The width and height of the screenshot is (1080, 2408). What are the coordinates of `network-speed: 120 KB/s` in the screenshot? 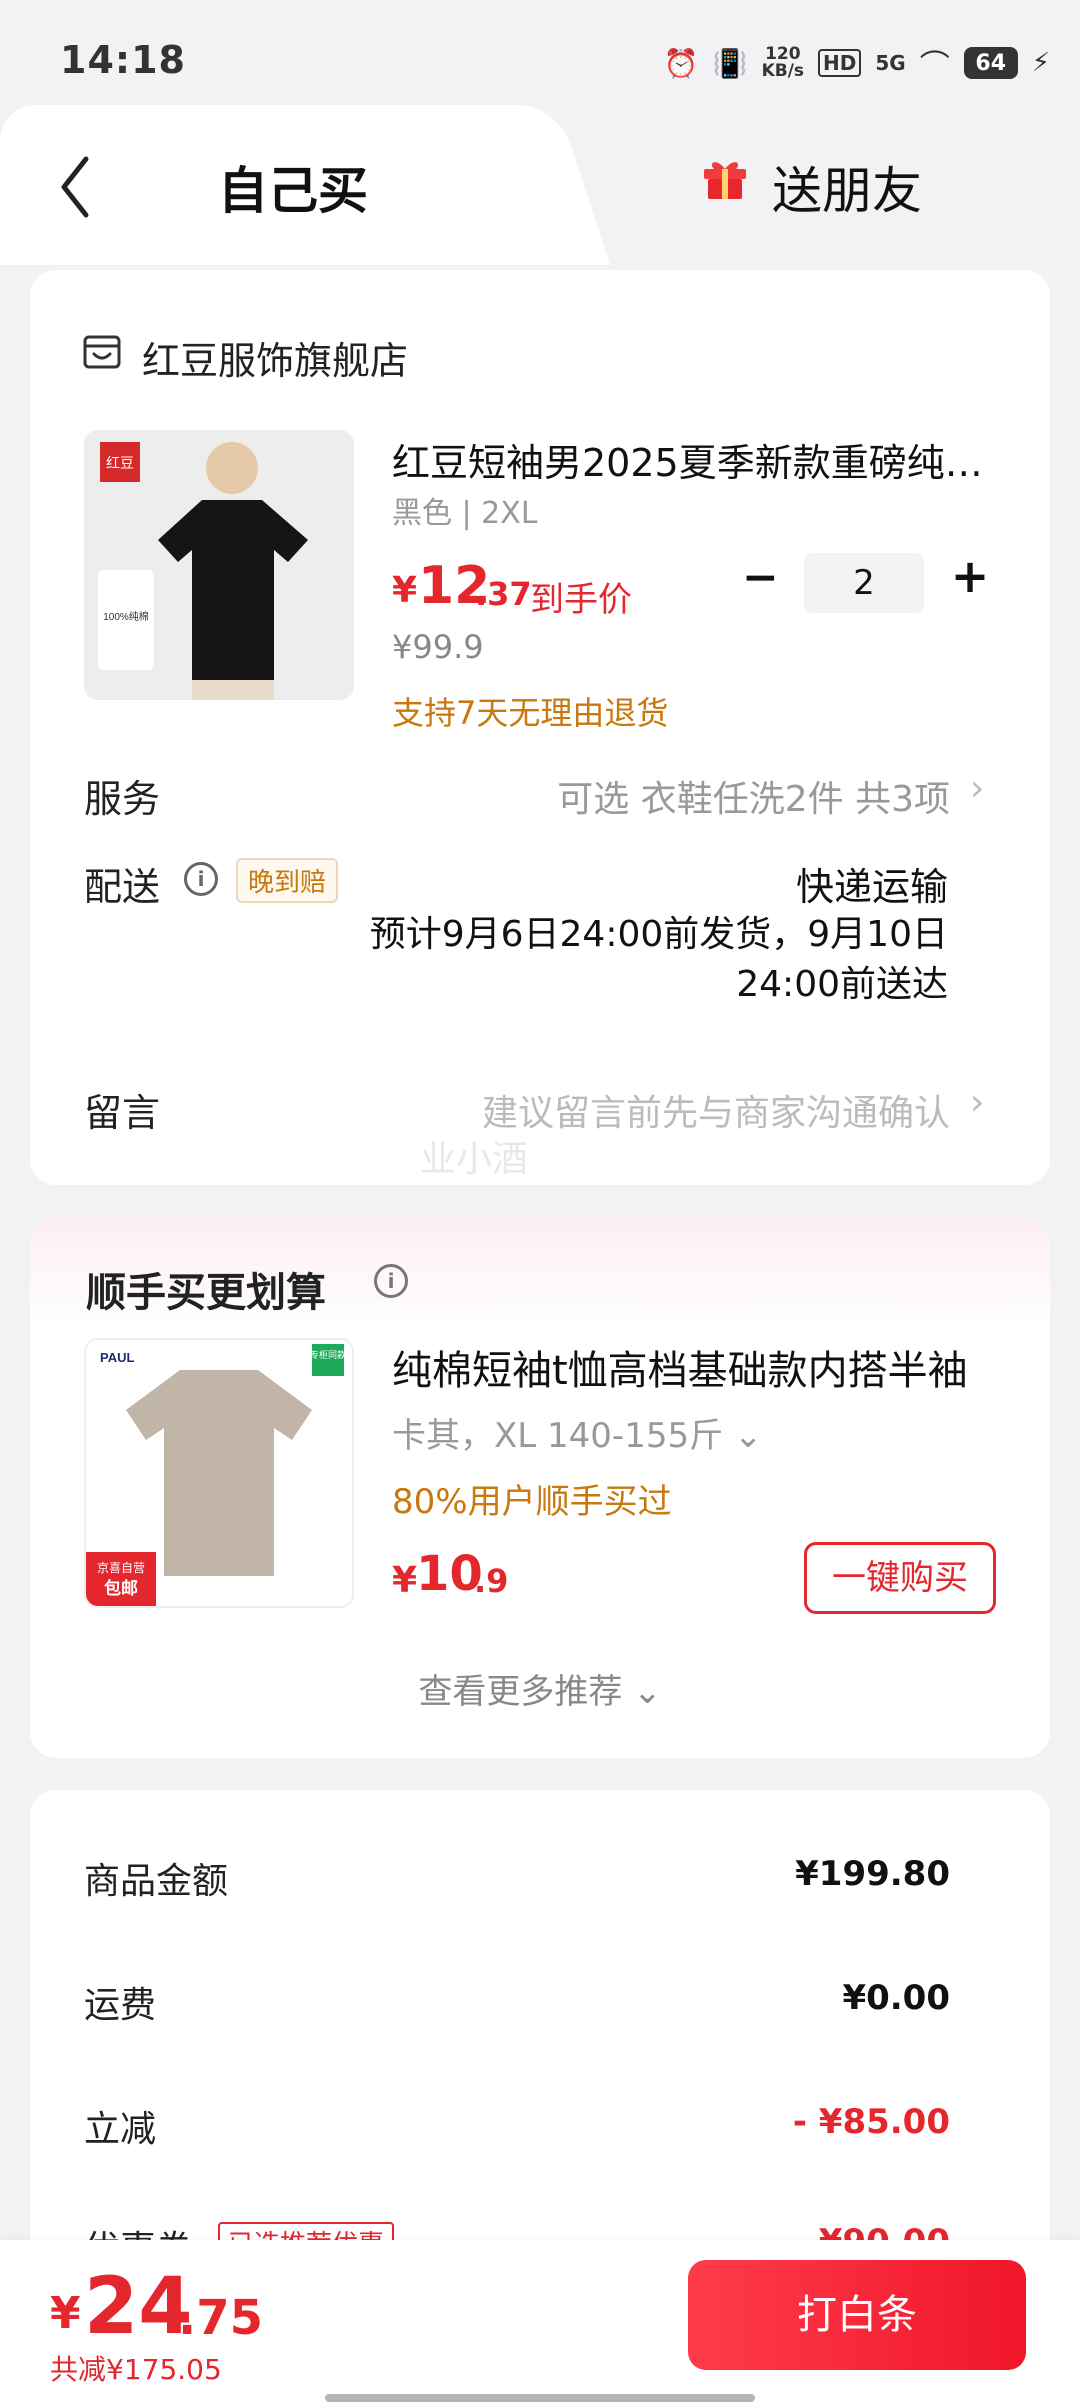 It's located at (783, 63).